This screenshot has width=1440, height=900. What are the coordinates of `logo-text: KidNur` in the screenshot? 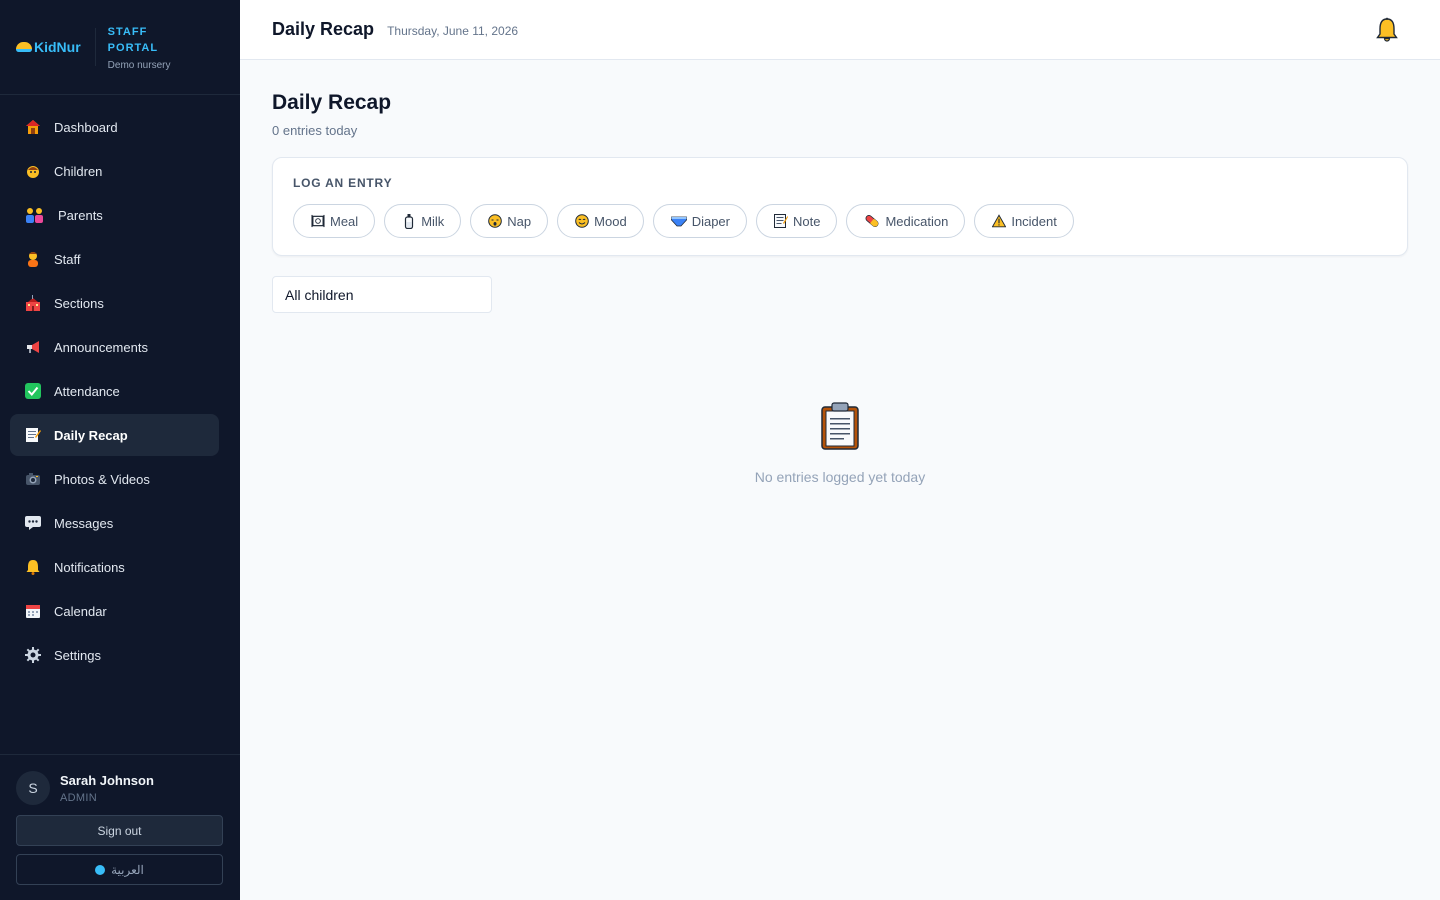 It's located at (57, 47).